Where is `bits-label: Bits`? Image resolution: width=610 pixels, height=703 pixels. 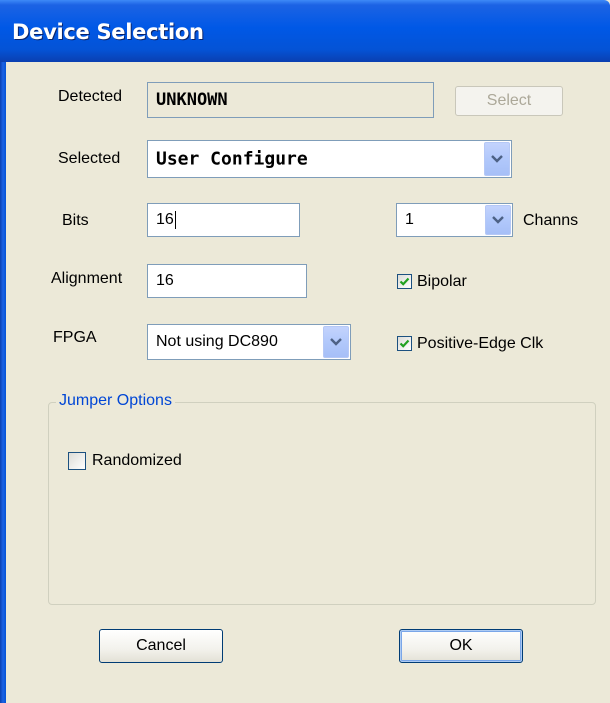 bits-label: Bits is located at coordinates (75, 220).